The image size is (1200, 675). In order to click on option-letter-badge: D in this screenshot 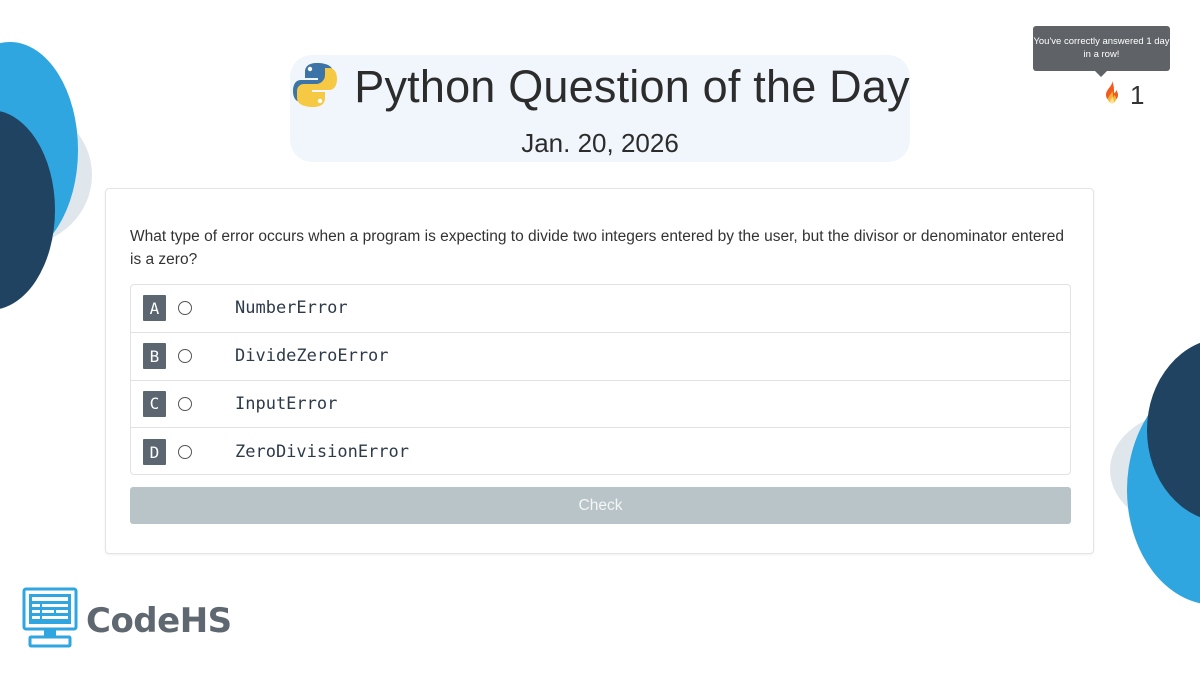, I will do `click(154, 452)`.